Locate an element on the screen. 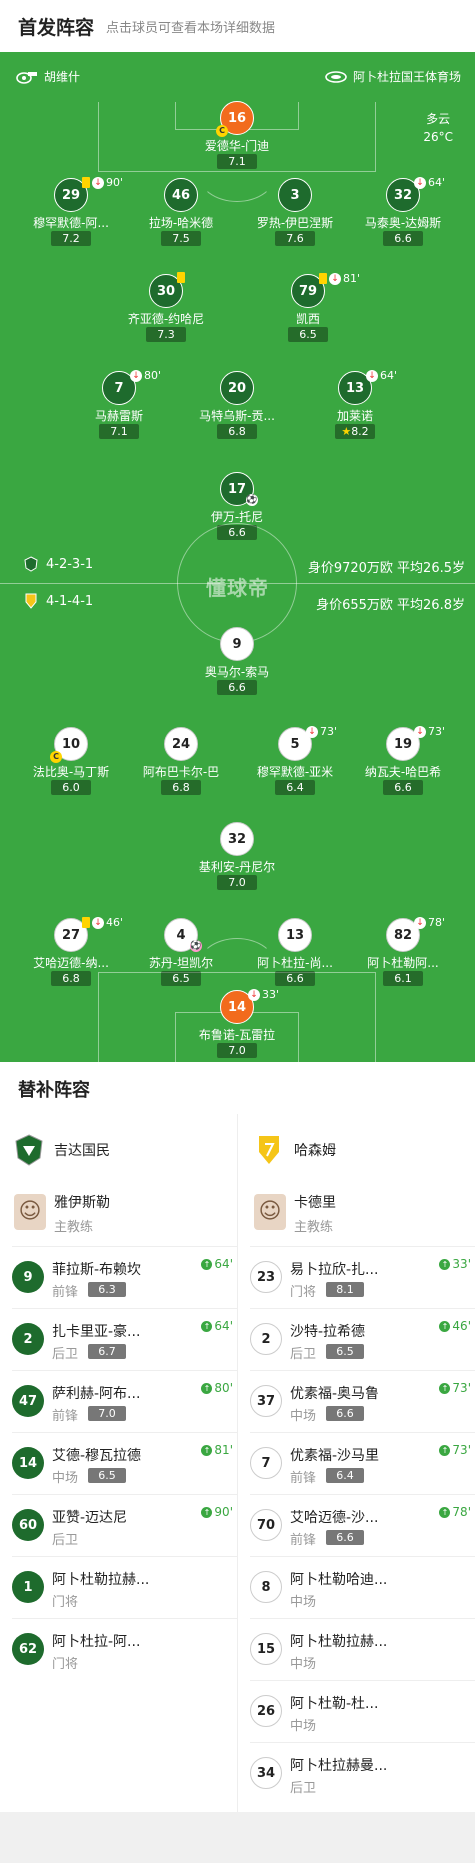 The image size is (475, 1863). player-name: 罗热-伊巴涅斯 is located at coordinates (295, 223).